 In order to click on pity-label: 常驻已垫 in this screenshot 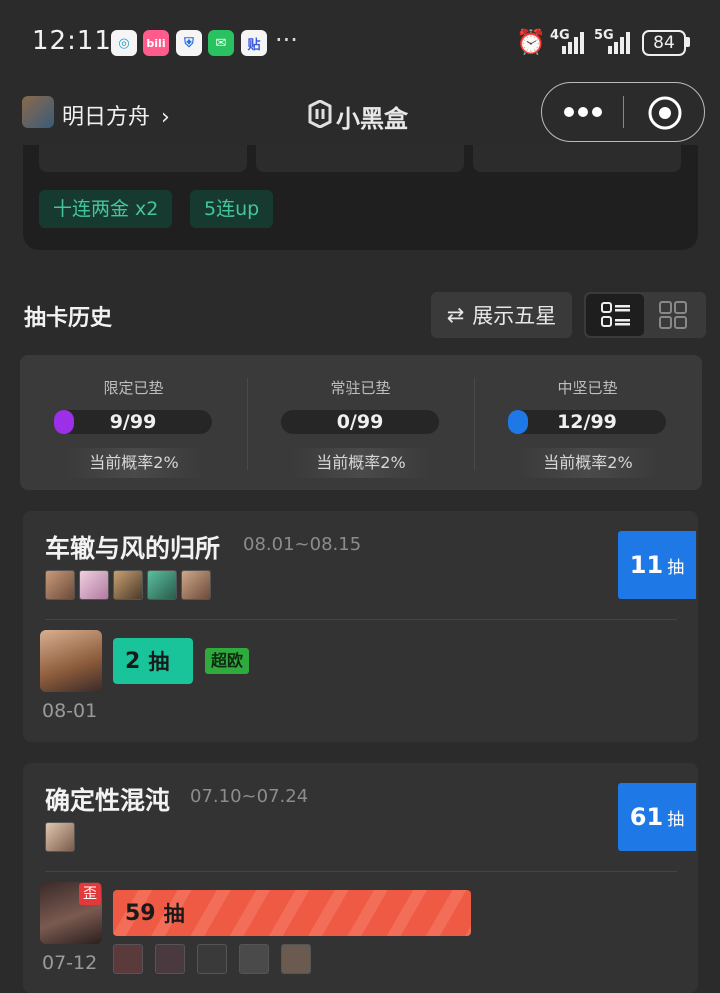, I will do `click(360, 388)`.